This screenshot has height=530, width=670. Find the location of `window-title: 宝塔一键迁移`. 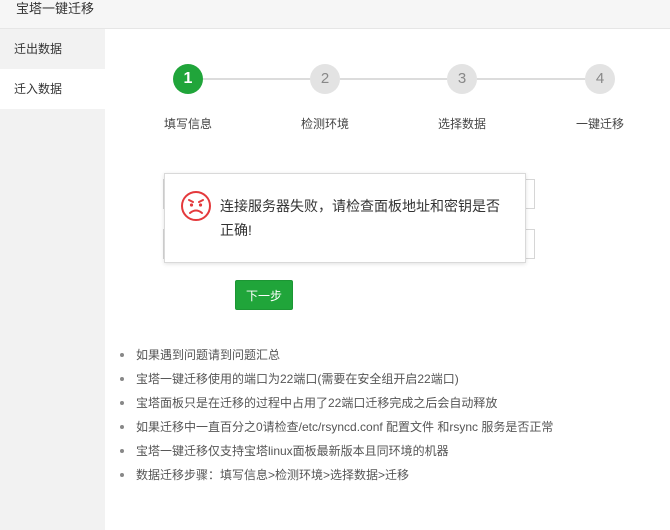

window-title: 宝塔一键迁移 is located at coordinates (55, 8).